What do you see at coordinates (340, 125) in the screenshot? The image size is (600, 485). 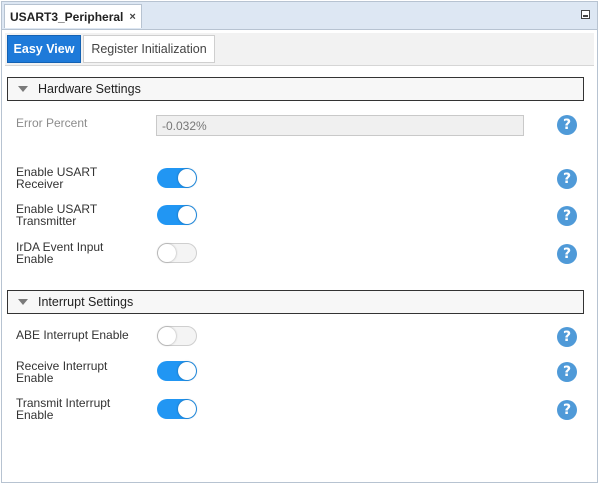 I see `error-percent-field: -0.032%` at bounding box center [340, 125].